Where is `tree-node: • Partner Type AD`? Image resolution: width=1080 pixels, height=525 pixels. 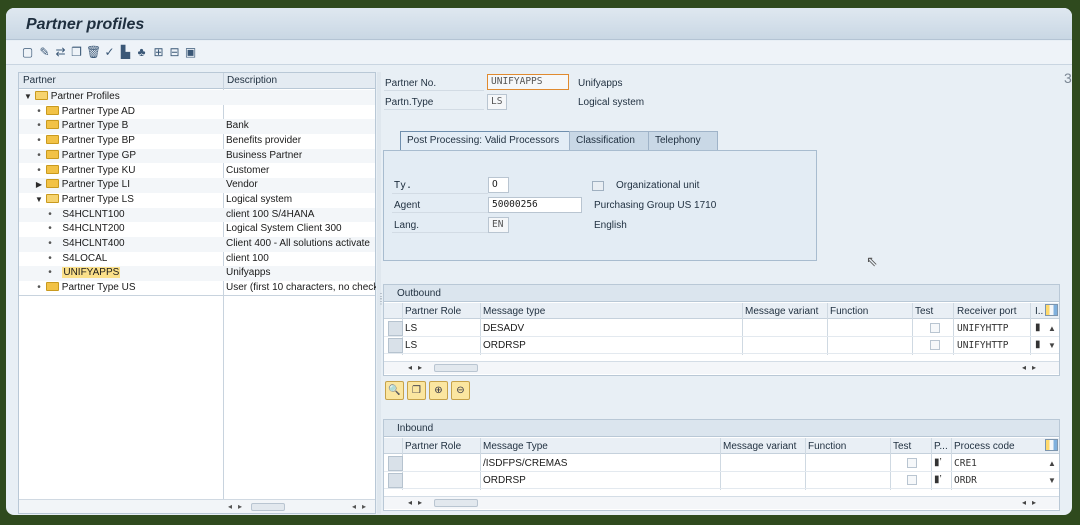 tree-node: • Partner Type AD is located at coordinates (197, 112).